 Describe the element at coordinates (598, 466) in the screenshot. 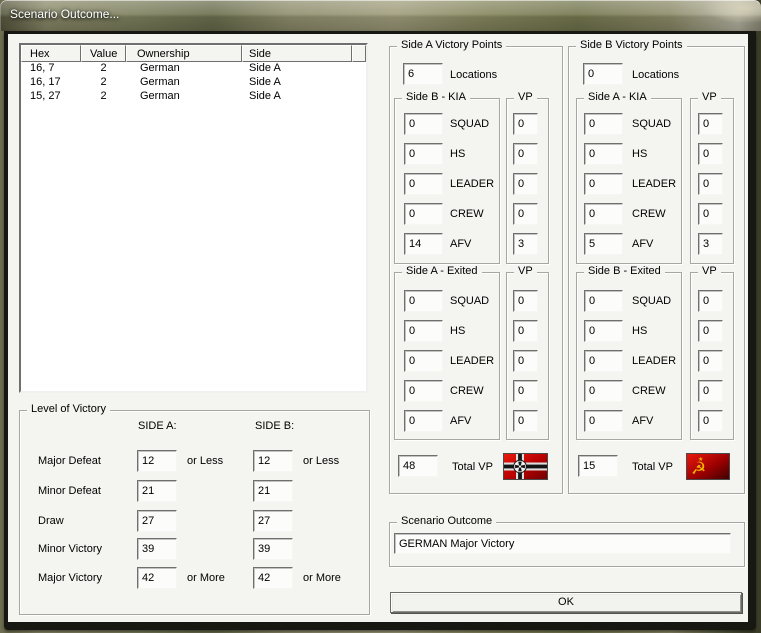

I see `side-b-total-vp-field: 15` at that location.